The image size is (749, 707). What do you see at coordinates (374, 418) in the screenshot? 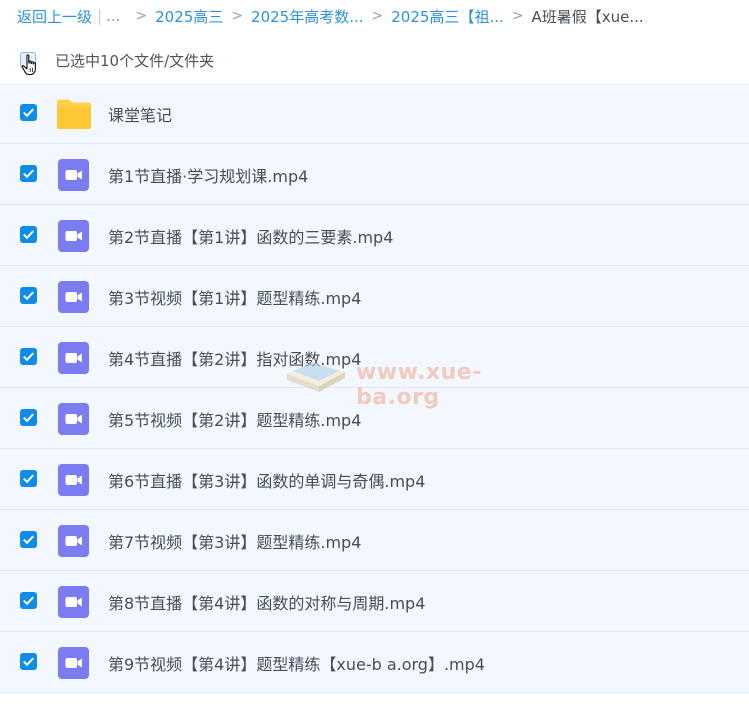
I see `file-row-video: 第5节视频【第2讲】题型精练.mp4` at bounding box center [374, 418].